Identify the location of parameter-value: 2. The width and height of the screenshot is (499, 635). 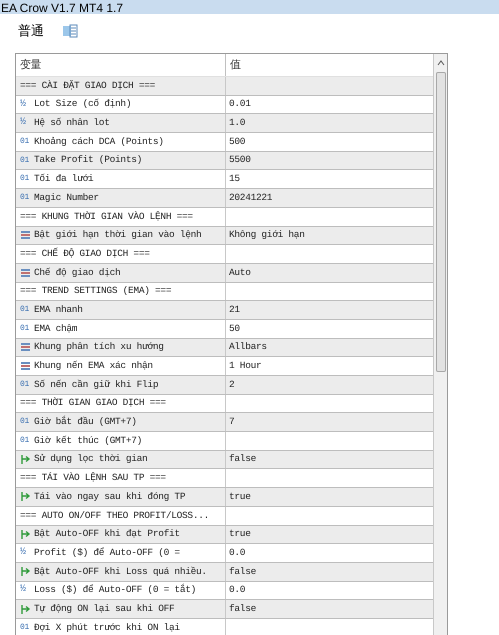
(231, 385).